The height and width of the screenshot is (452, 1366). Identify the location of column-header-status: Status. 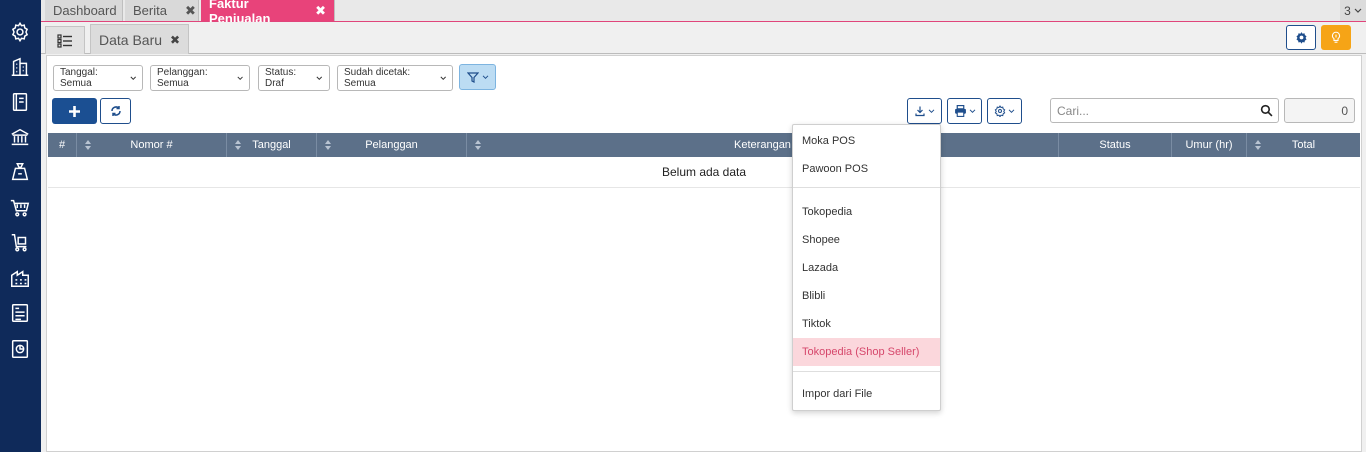
(1115, 145).